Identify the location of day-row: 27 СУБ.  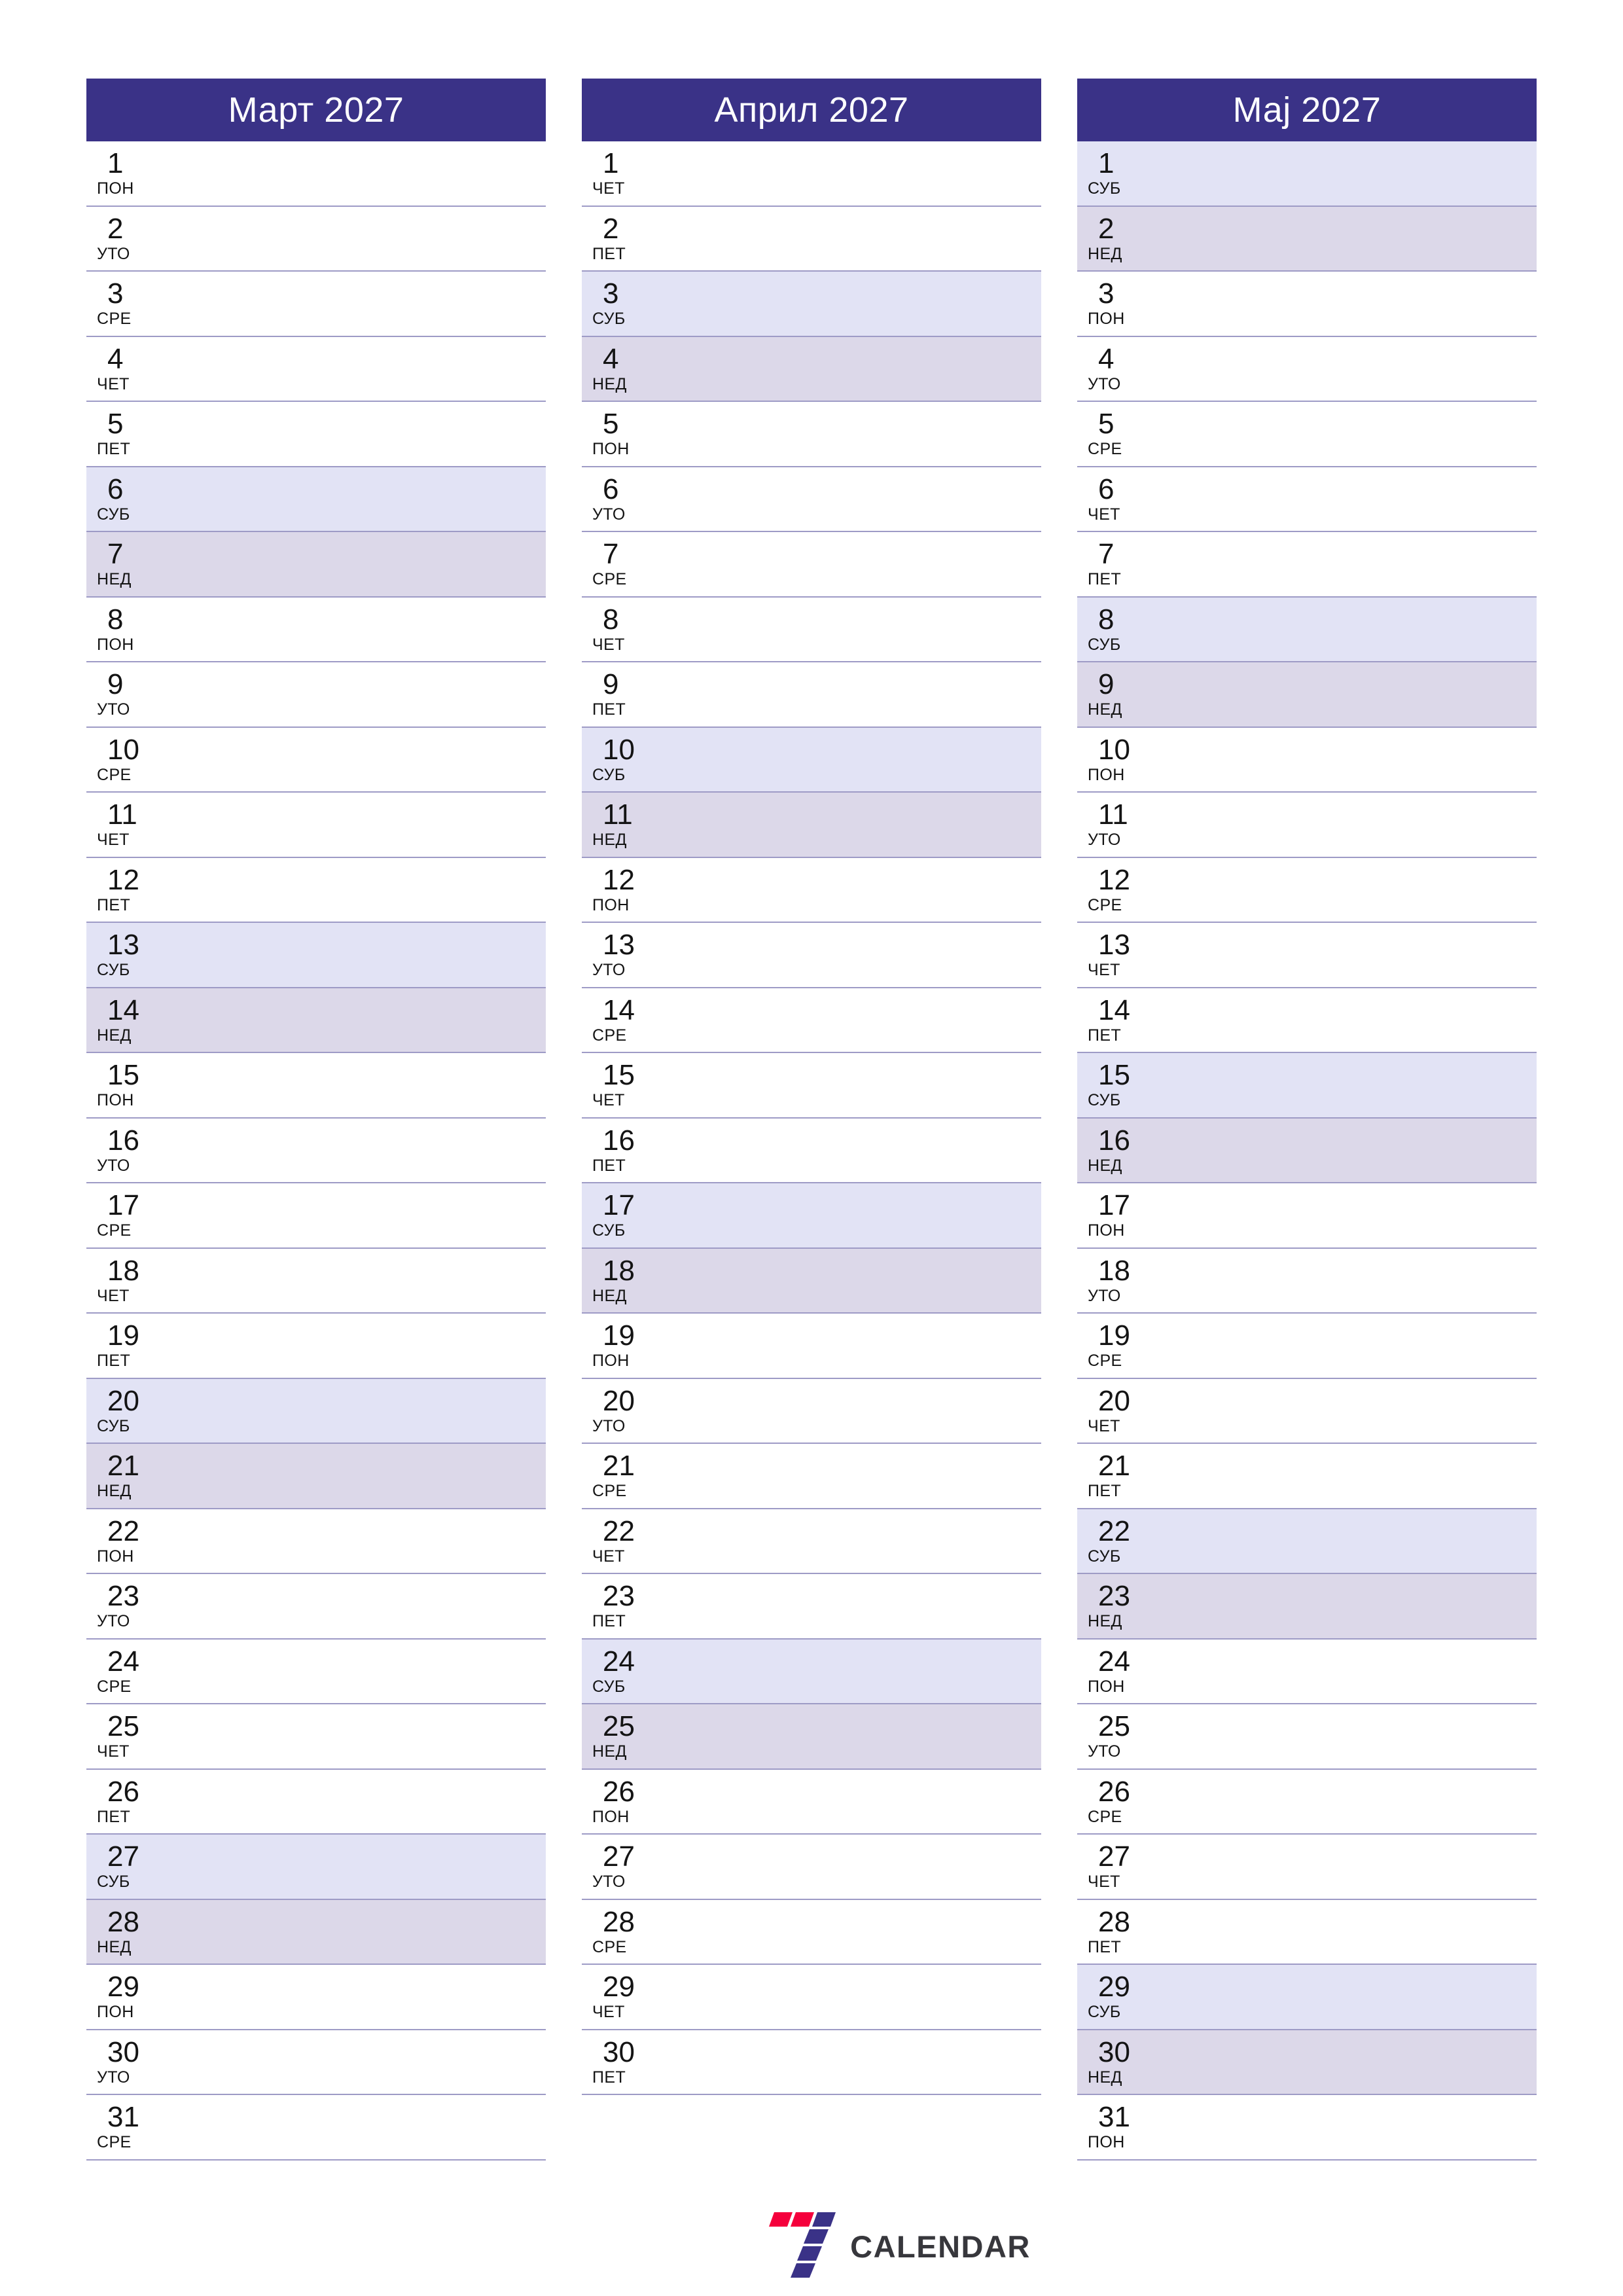
(316, 1868).